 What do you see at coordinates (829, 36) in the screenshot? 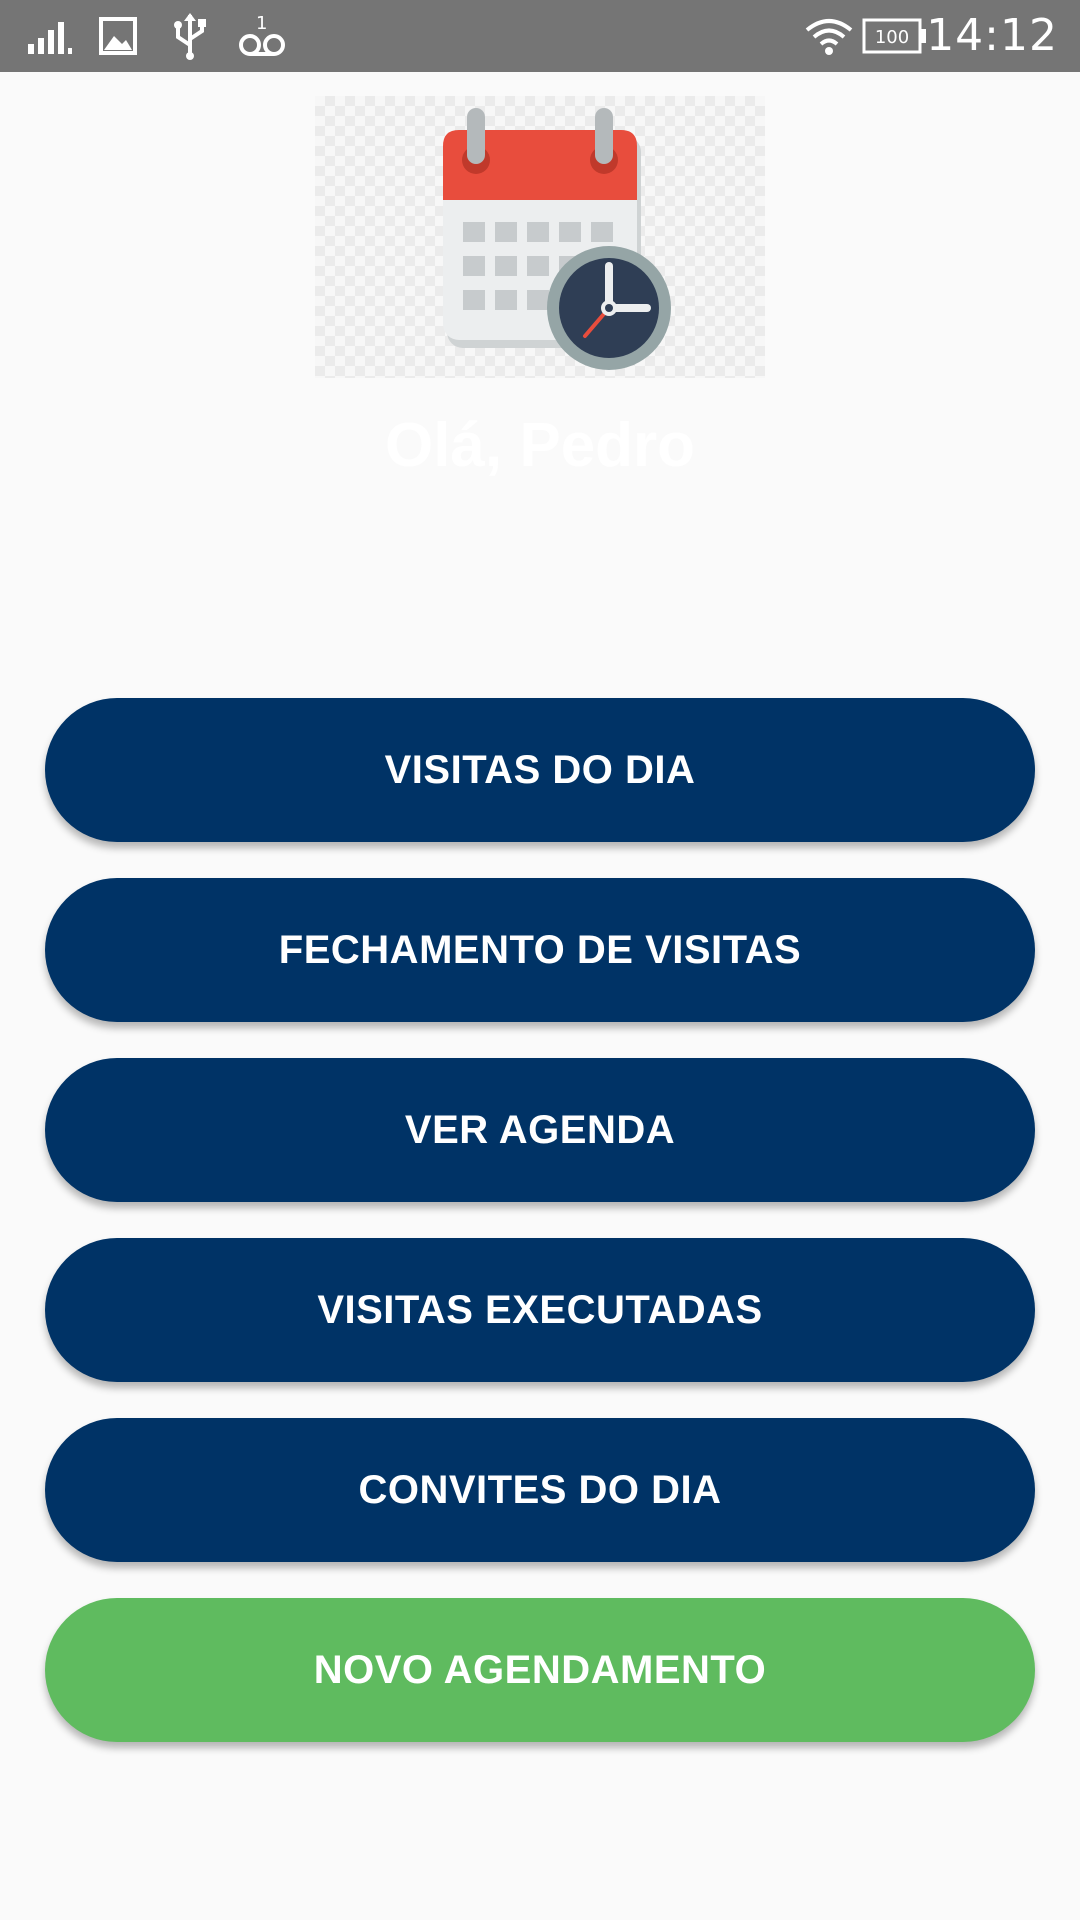
I see `wifi-icon` at bounding box center [829, 36].